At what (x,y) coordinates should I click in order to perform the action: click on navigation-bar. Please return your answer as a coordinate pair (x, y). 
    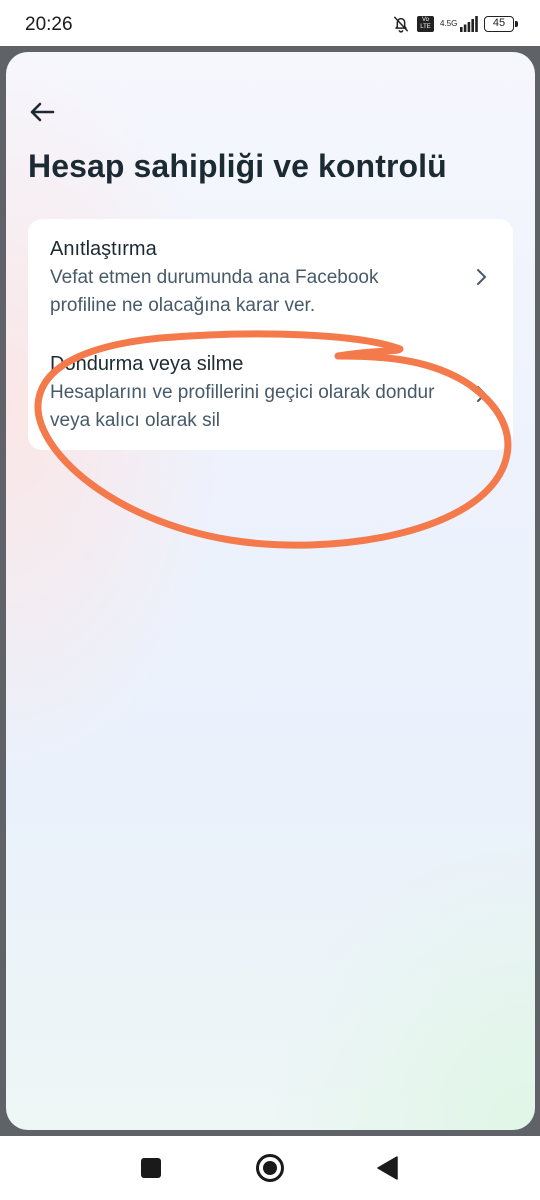
    Looking at the image, I should click on (270, 1168).